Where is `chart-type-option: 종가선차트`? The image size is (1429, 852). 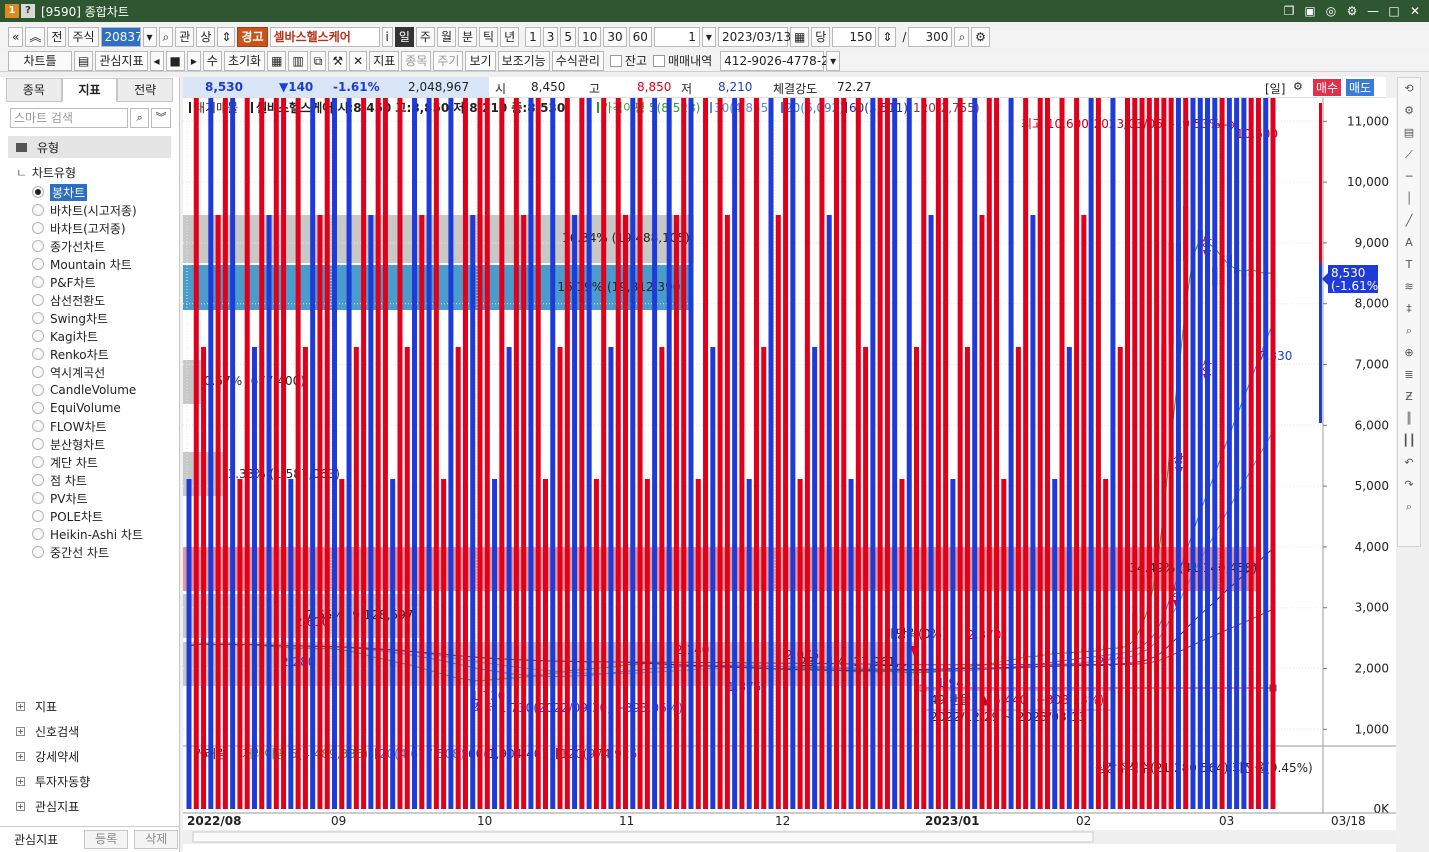
chart-type-option: 종가선차트 is located at coordinates (89, 246).